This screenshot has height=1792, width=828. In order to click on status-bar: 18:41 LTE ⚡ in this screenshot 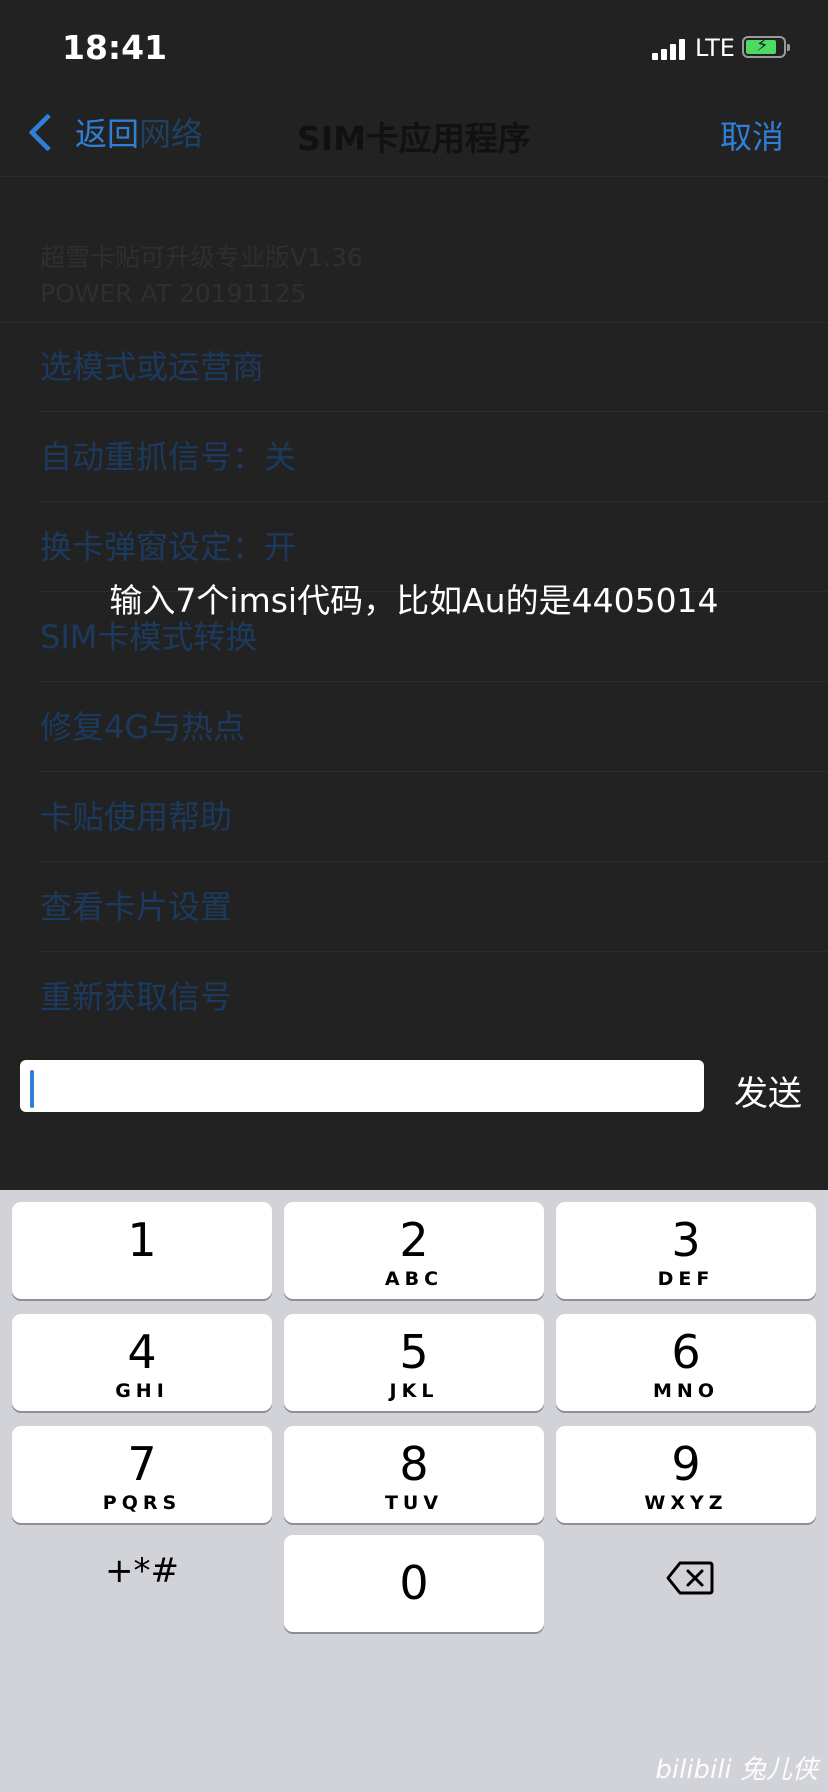, I will do `click(414, 50)`.